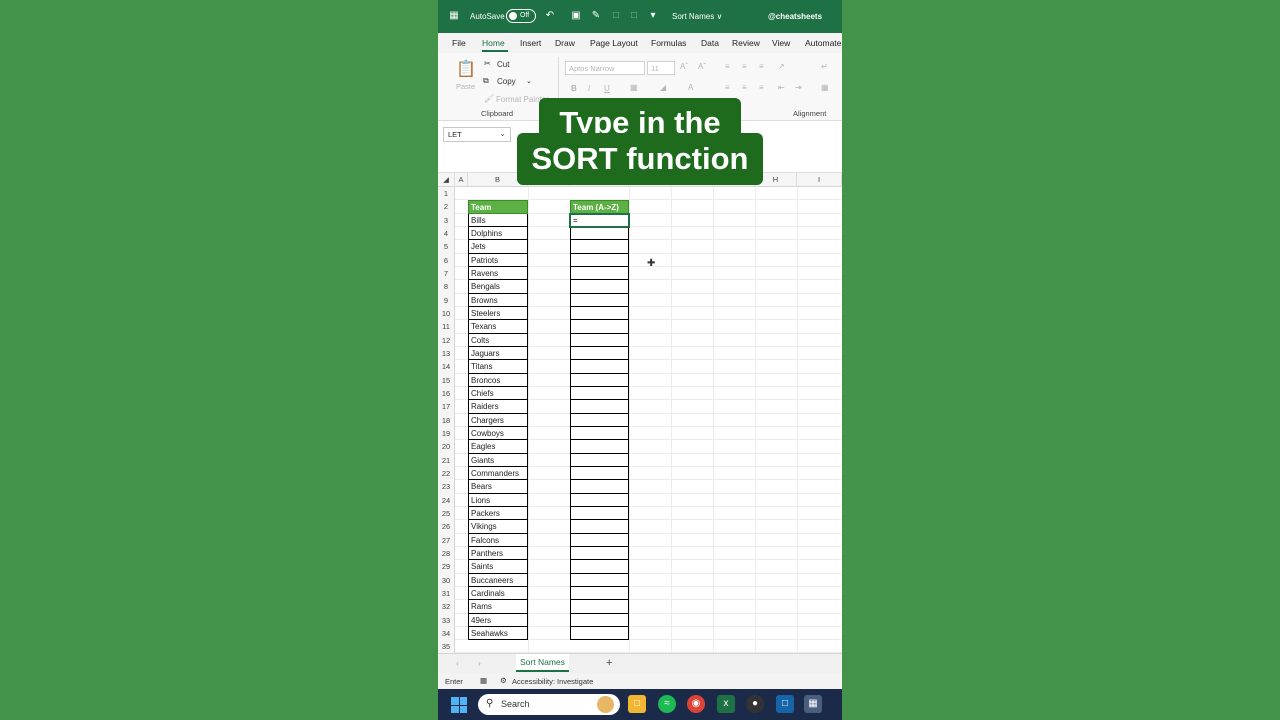 The height and width of the screenshot is (720, 1280). I want to click on tab-data: Data, so click(710, 43).